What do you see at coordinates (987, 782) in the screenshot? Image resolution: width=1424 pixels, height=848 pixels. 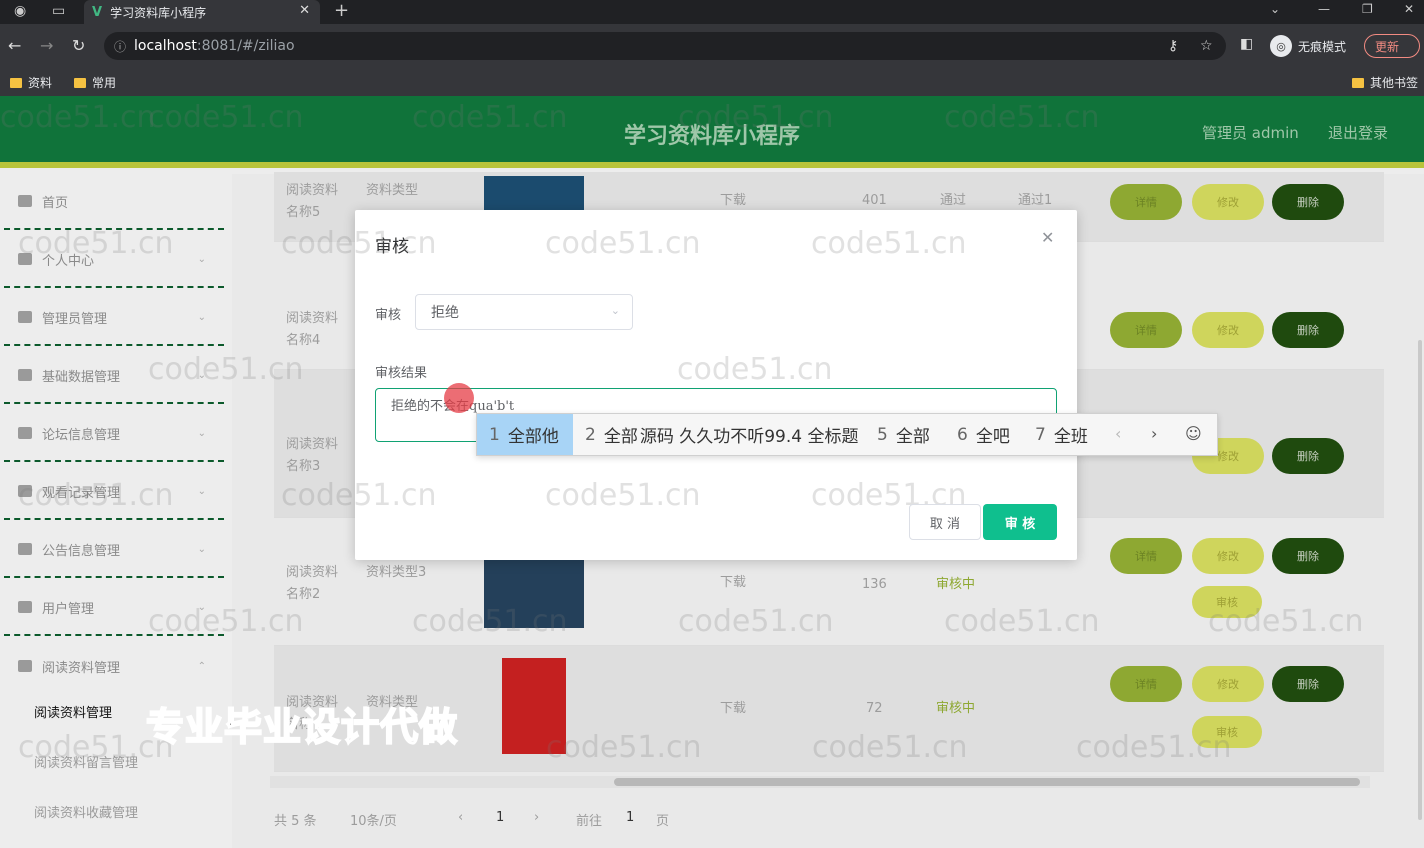 I see `scrollbar-thumb` at bounding box center [987, 782].